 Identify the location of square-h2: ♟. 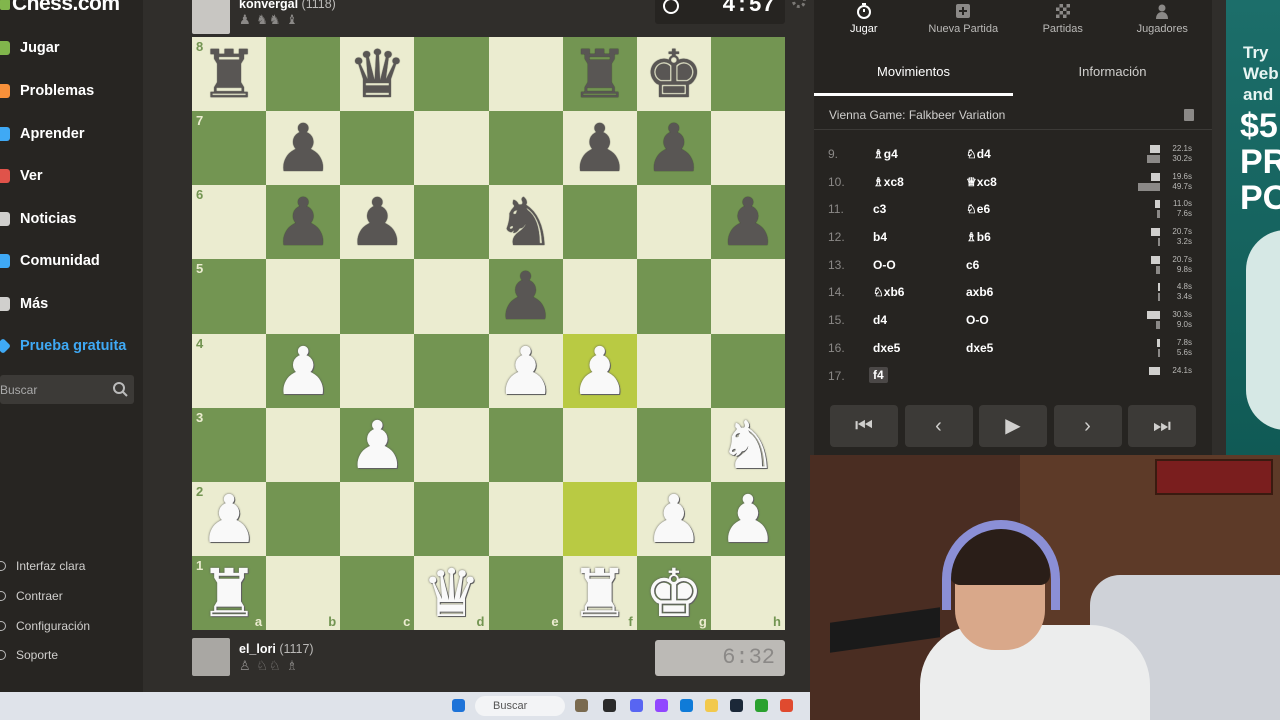
(747, 518).